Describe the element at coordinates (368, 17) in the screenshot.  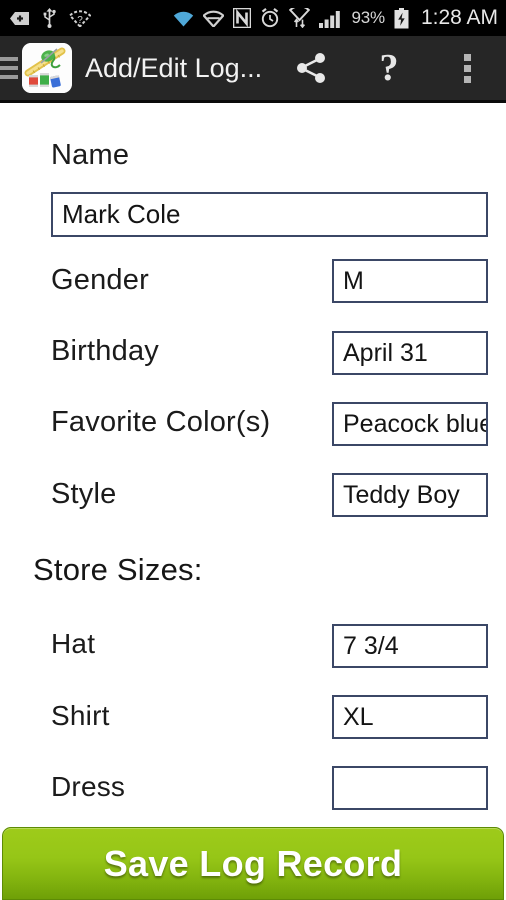
I see `battery-percent-label: 93%` at that location.